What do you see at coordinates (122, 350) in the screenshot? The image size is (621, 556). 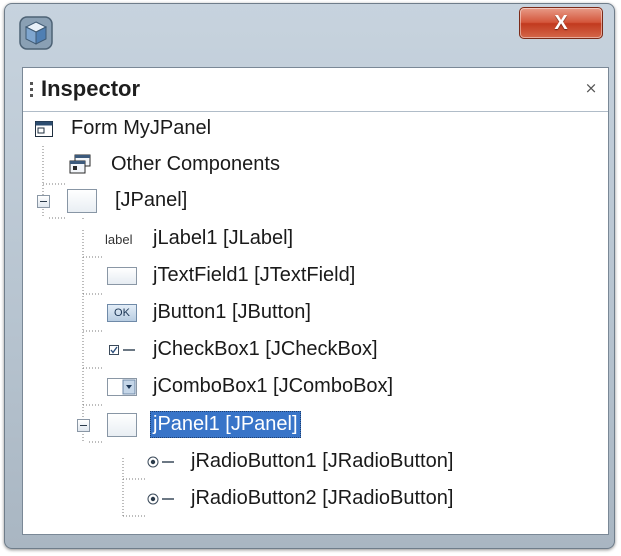 I see `checkbox-icon` at bounding box center [122, 350].